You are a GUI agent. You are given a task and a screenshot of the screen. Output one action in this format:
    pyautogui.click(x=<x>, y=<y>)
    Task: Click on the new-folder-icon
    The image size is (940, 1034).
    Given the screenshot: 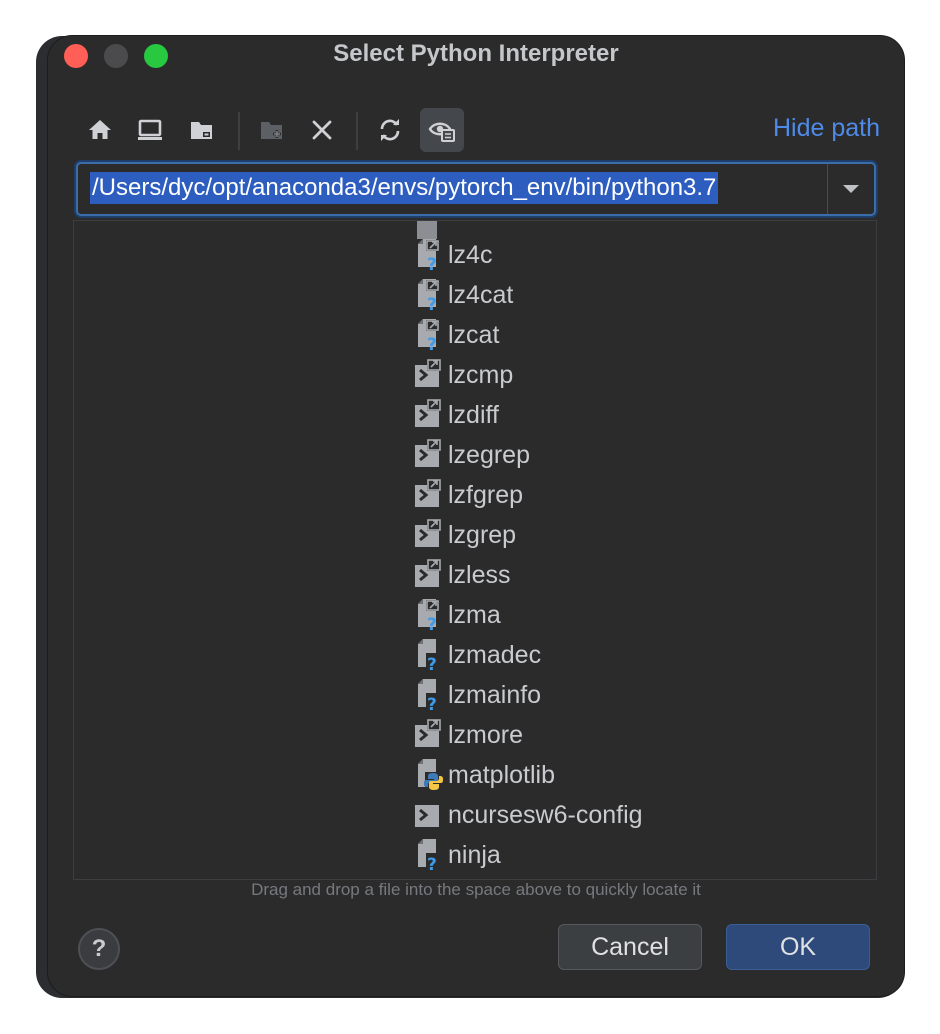 What is the action you would take?
    pyautogui.click(x=271, y=130)
    